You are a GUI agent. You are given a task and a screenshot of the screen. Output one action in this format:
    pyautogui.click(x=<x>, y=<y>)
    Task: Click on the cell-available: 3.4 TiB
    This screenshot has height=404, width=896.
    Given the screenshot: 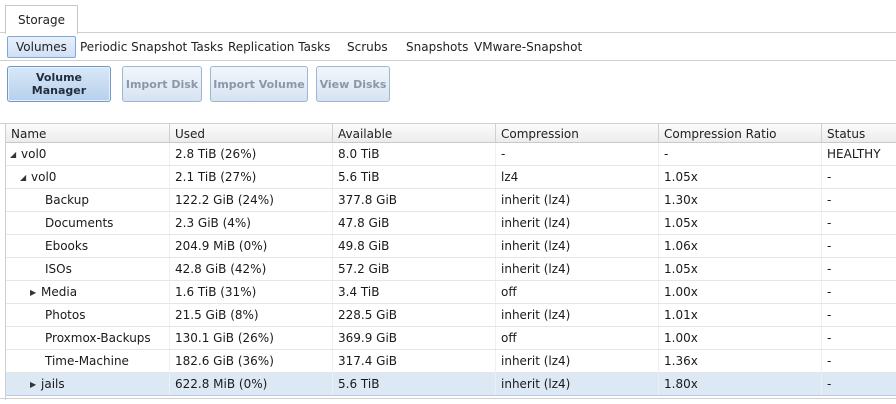 What is the action you would take?
    pyautogui.click(x=414, y=292)
    